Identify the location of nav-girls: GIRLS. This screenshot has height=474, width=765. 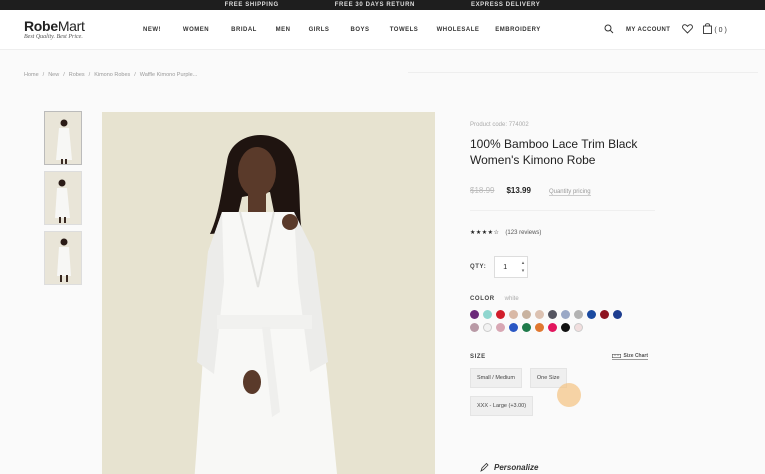
(319, 30).